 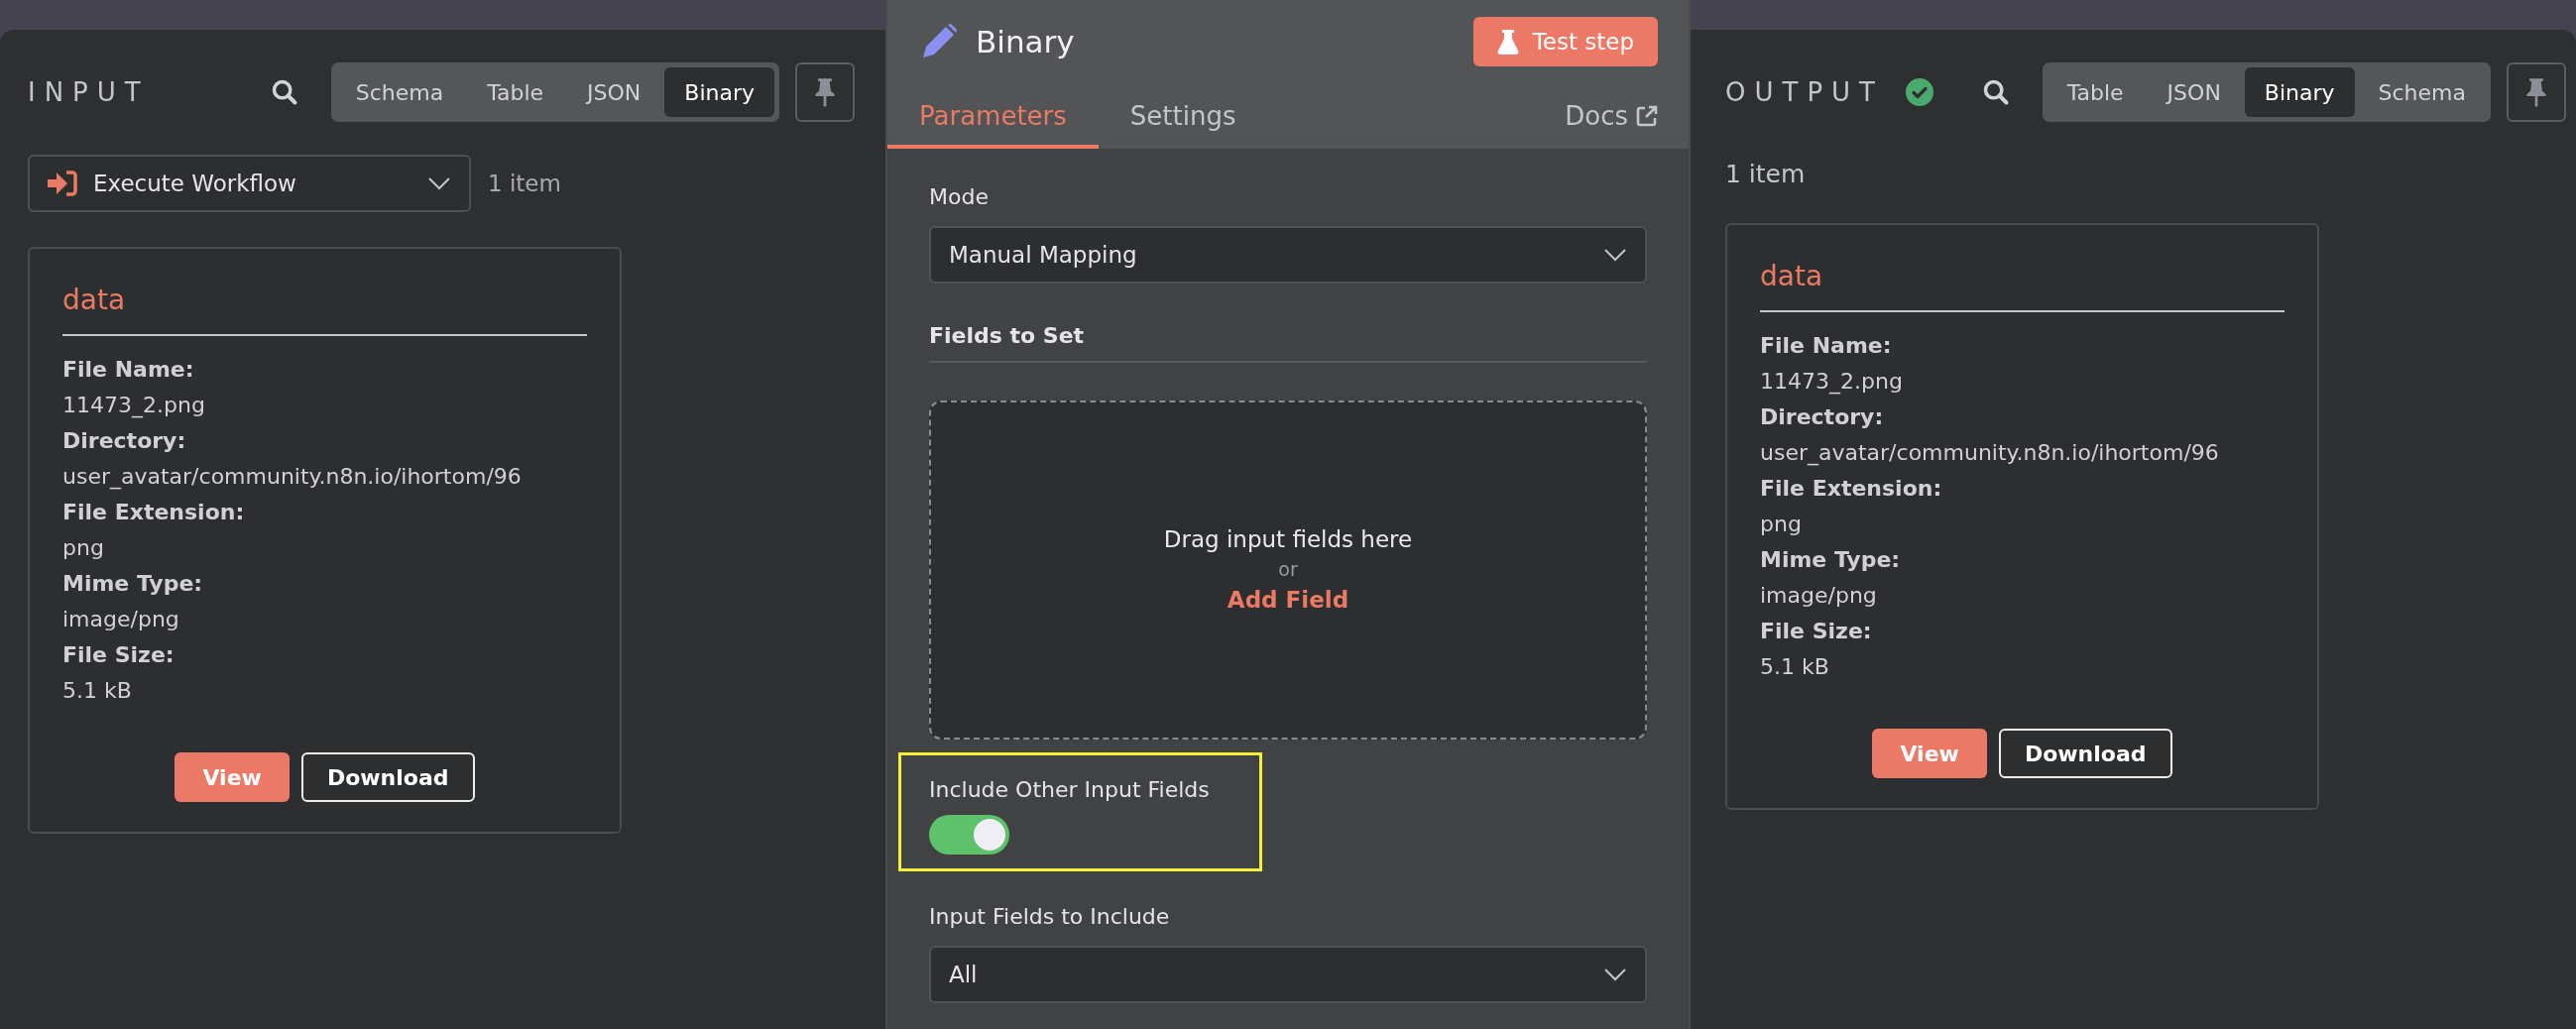 I want to click on tab: Settings, so click(x=1183, y=125).